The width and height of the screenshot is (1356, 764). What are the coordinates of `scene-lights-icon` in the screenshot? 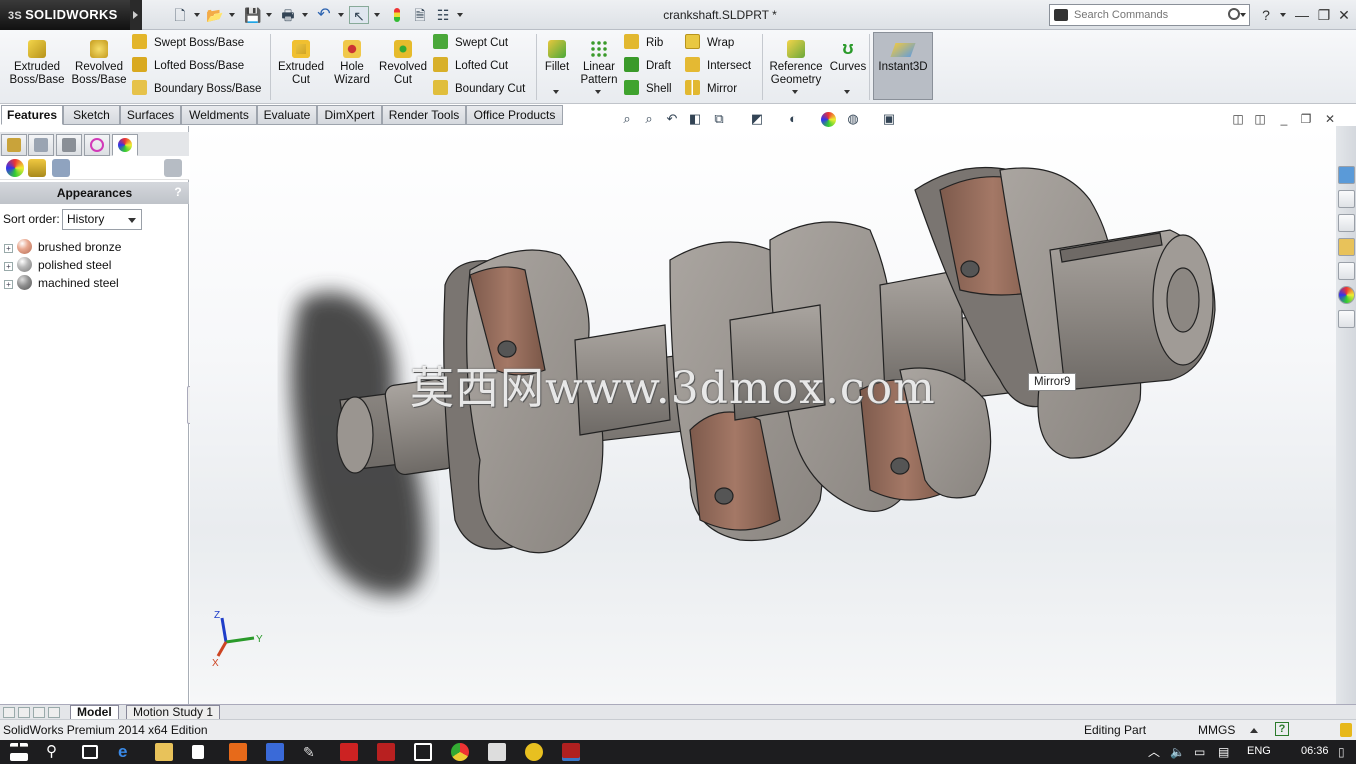 It's located at (61, 168).